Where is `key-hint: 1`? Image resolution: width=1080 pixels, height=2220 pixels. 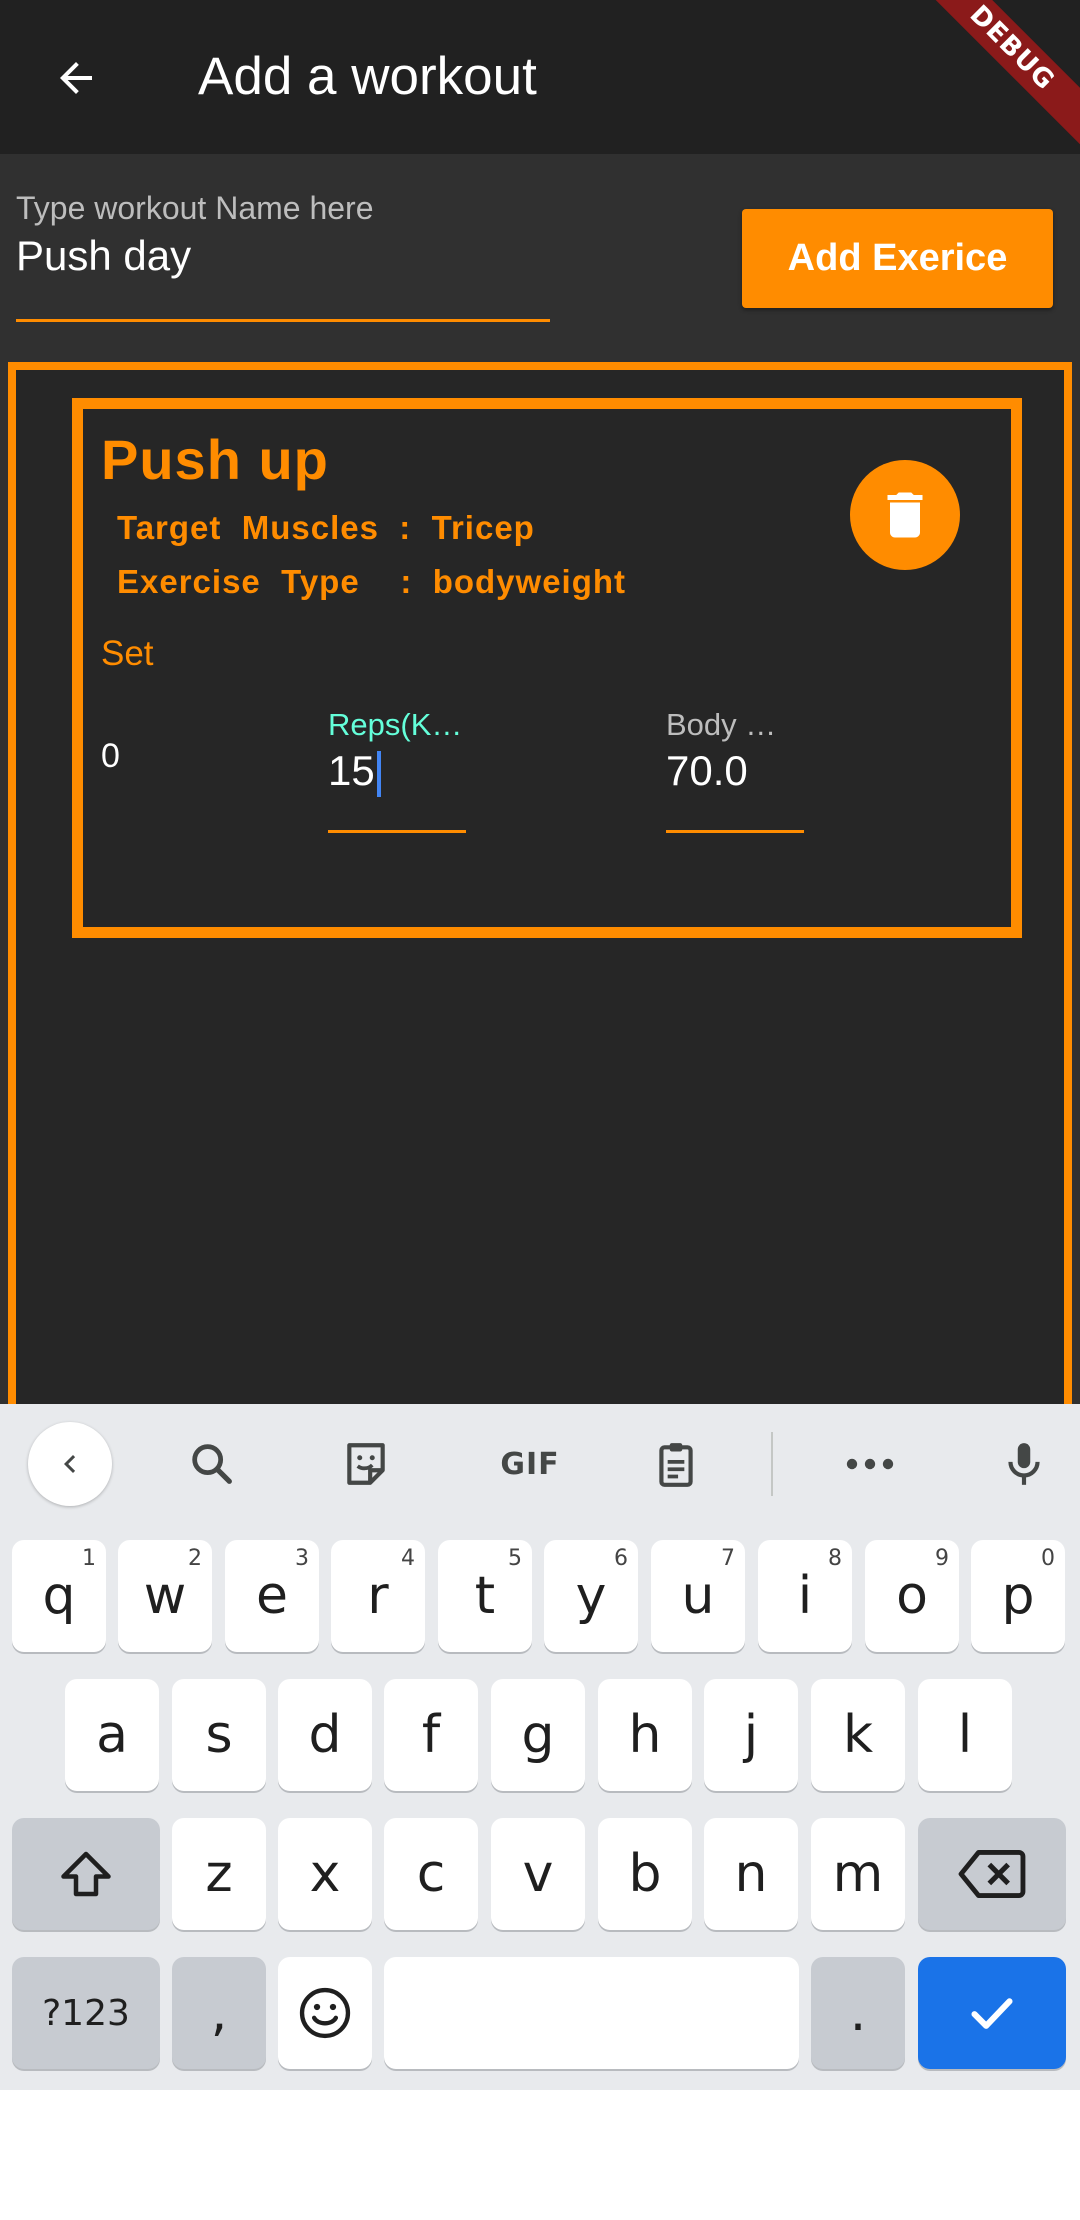
key-hint: 1 is located at coordinates (89, 1558).